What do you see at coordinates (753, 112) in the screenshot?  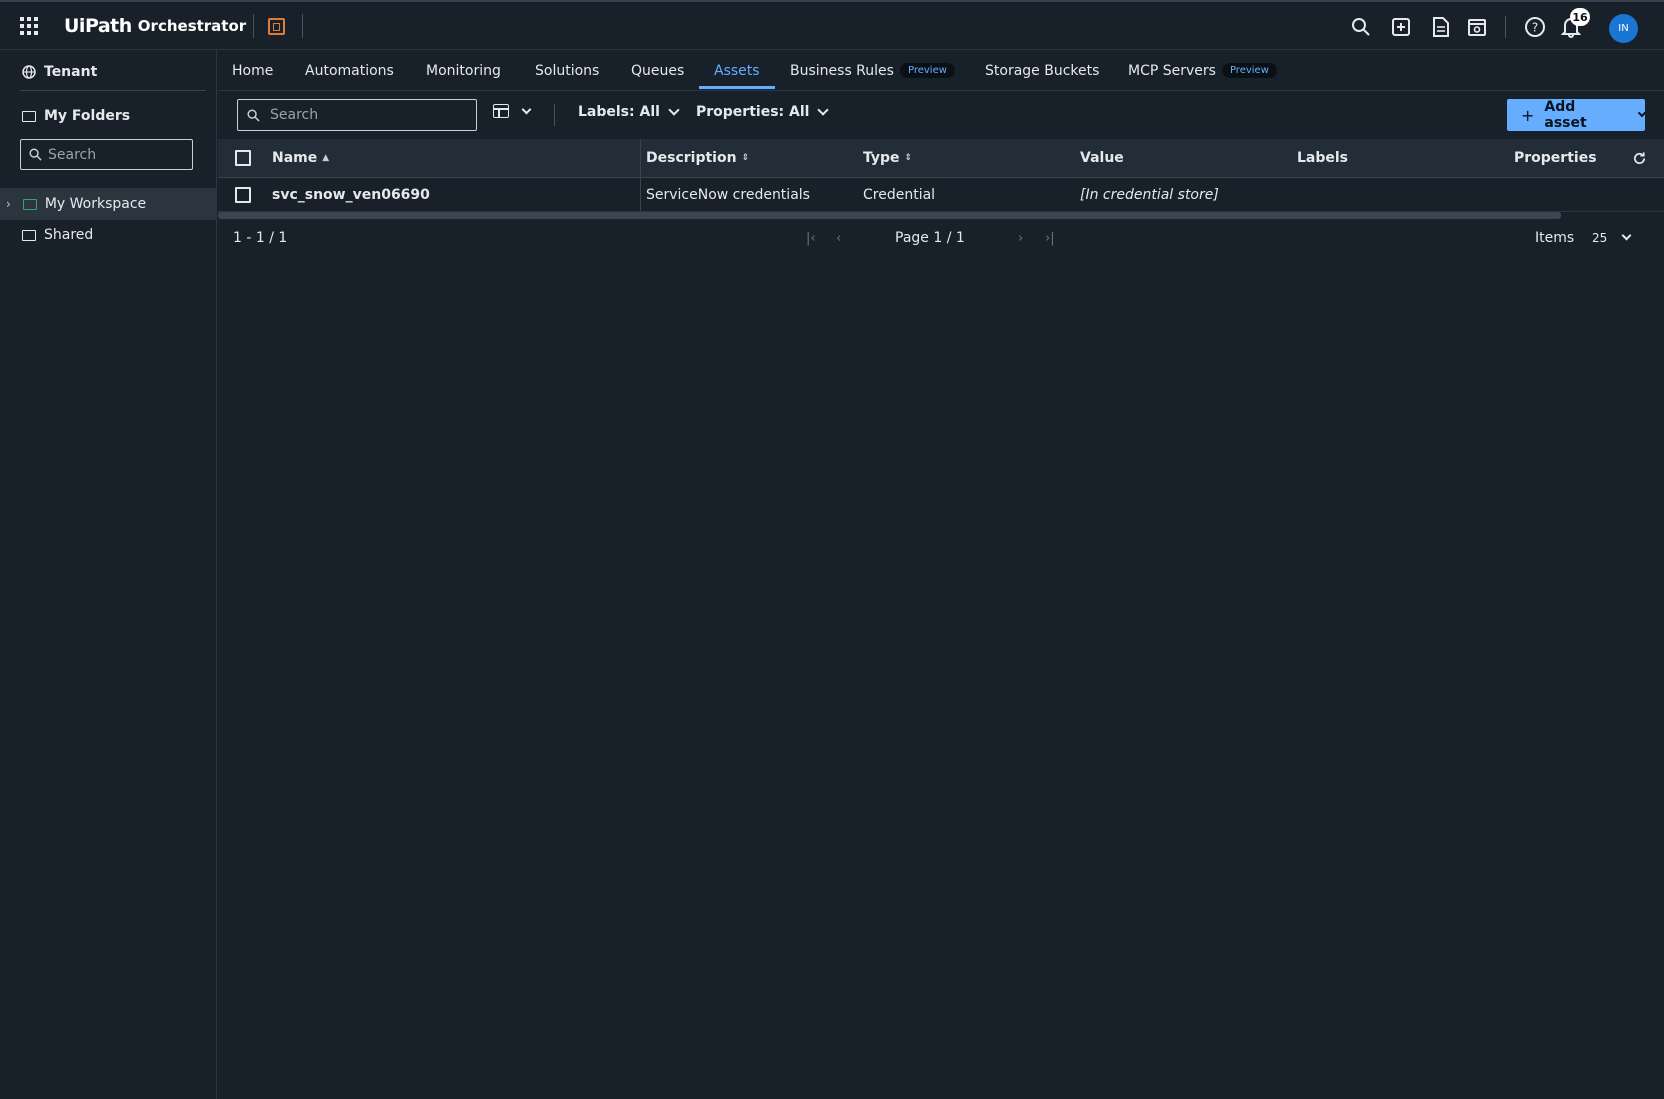 I see `properties-filter-label: Properties: All` at bounding box center [753, 112].